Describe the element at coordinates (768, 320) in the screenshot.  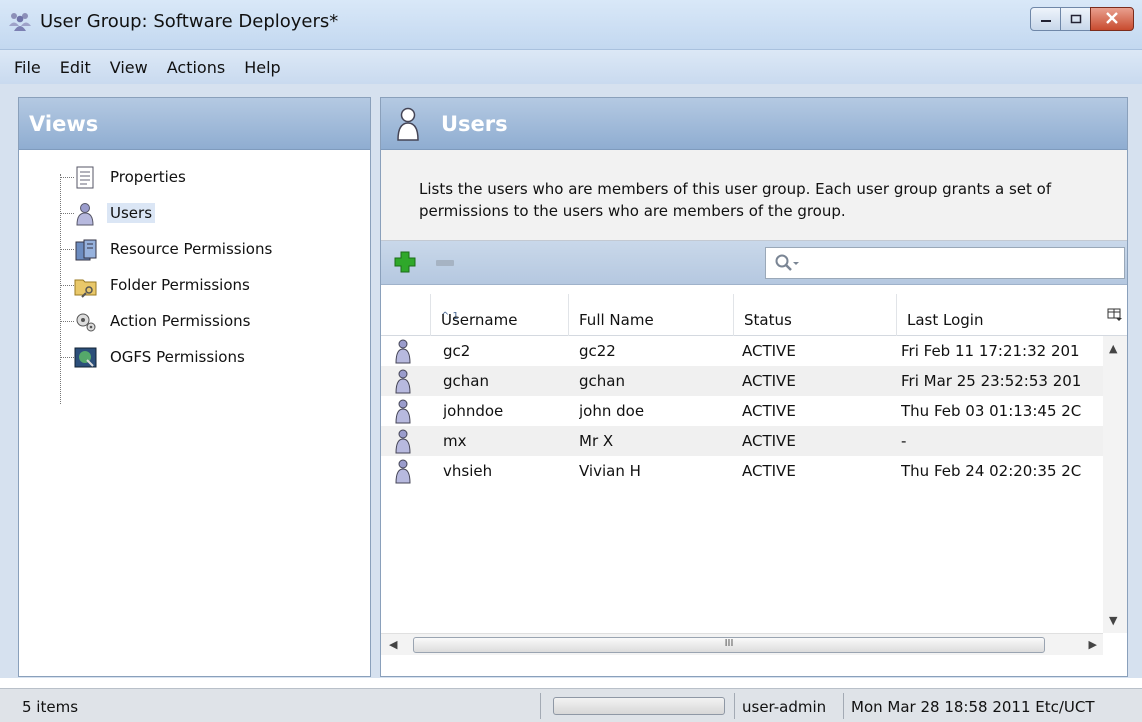
I see `column-label: Status` at that location.